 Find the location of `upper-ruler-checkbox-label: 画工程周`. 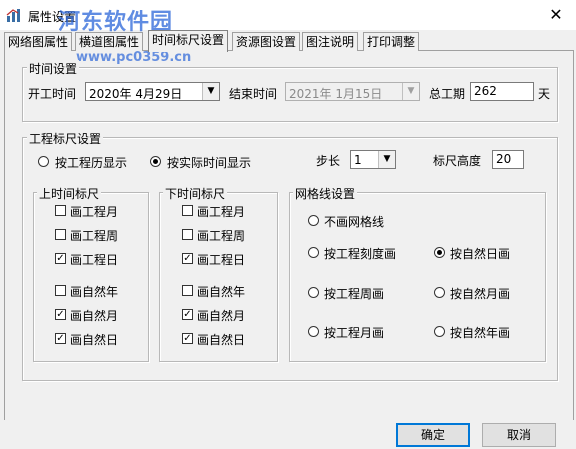

upper-ruler-checkbox-label: 画工程周 is located at coordinates (94, 235).